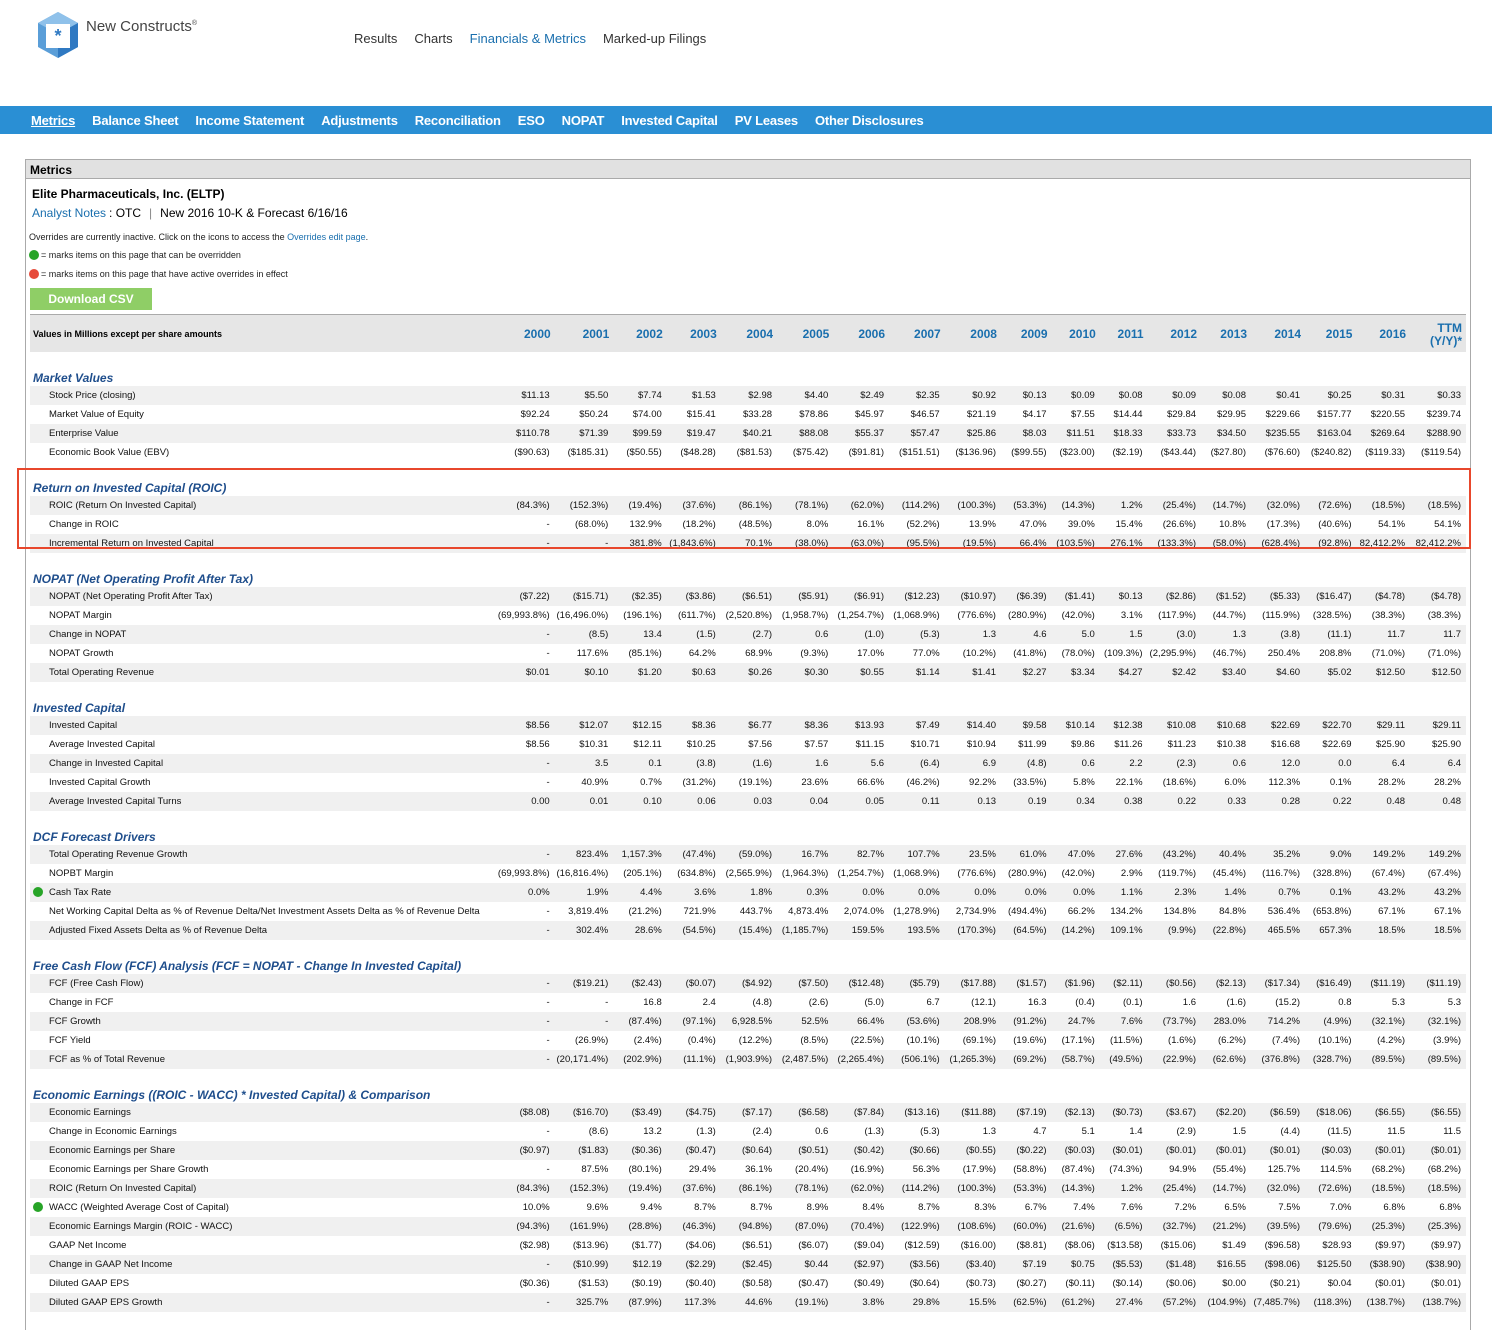  I want to click on cell-value: $12.19, so click(640, 1264).